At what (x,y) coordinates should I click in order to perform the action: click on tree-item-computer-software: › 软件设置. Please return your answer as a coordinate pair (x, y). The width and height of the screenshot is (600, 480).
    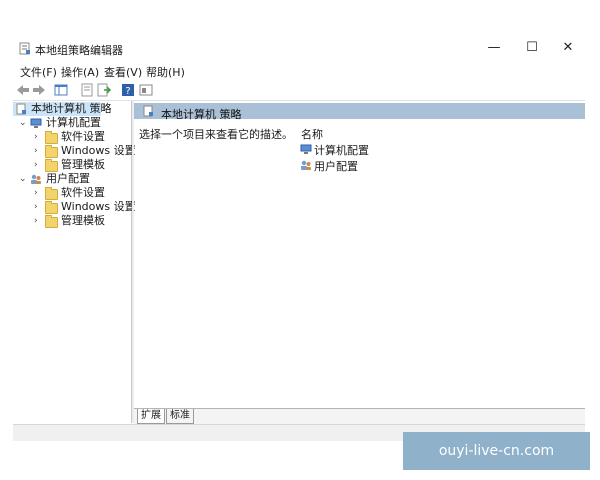
    Looking at the image, I should click on (72, 137).